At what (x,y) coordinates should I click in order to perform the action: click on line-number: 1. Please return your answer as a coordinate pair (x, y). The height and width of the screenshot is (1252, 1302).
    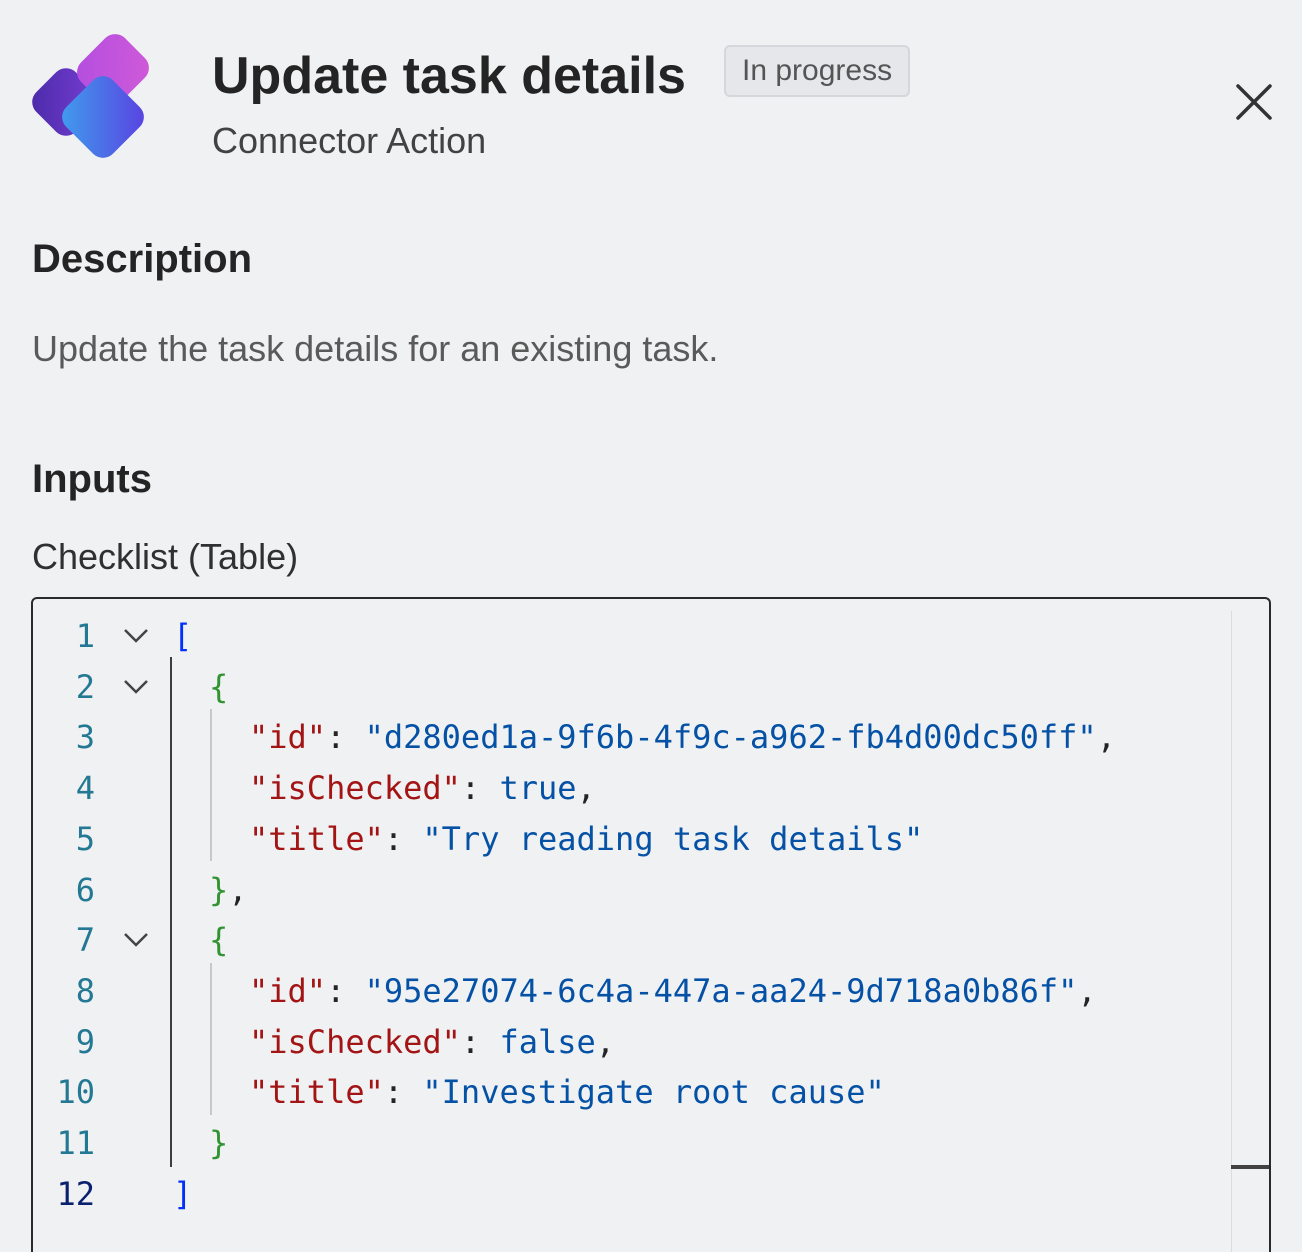
    Looking at the image, I should click on (85, 636).